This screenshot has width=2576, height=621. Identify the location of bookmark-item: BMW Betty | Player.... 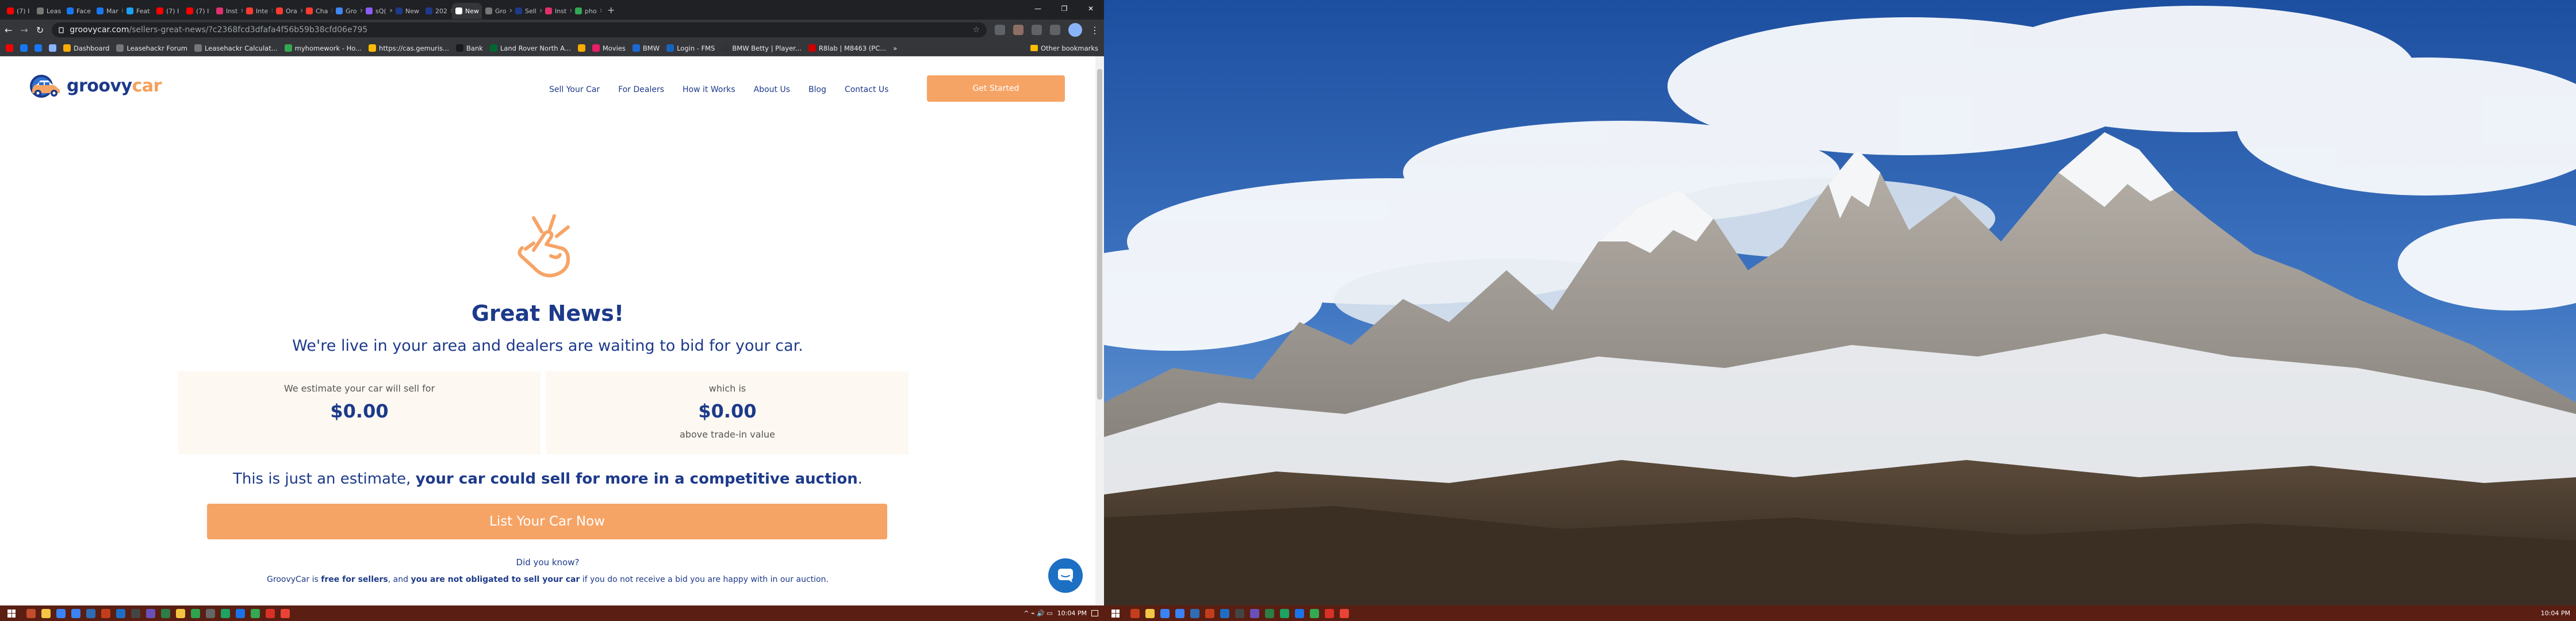
(762, 48).